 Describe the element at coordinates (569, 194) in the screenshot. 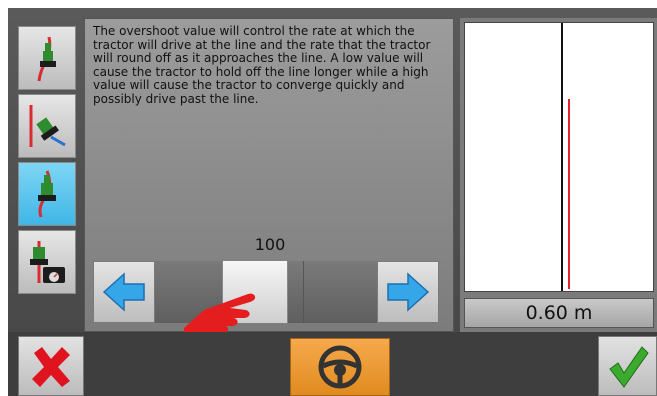

I see `tractor-path-line` at that location.